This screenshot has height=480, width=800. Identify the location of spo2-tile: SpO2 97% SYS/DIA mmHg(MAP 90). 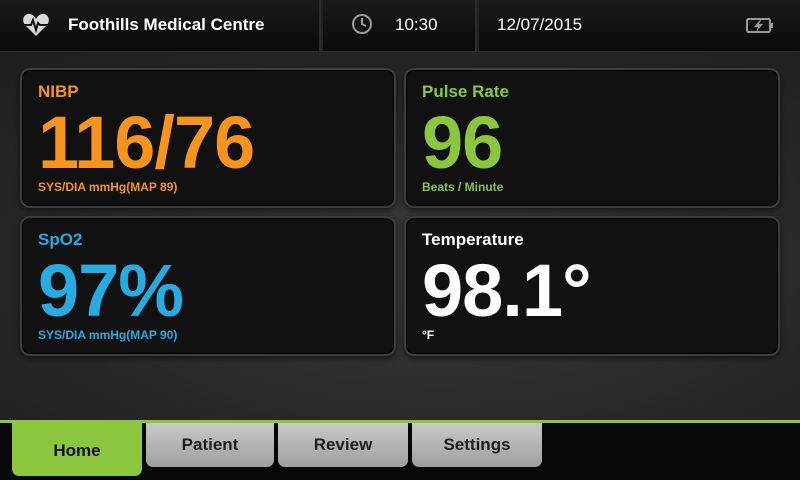
(208, 286).